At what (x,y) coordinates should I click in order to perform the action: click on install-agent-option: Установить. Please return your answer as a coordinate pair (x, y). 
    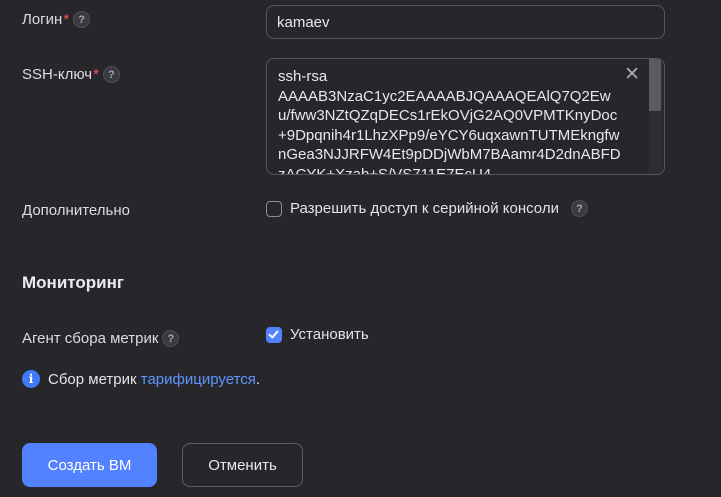
    Looking at the image, I should click on (317, 334).